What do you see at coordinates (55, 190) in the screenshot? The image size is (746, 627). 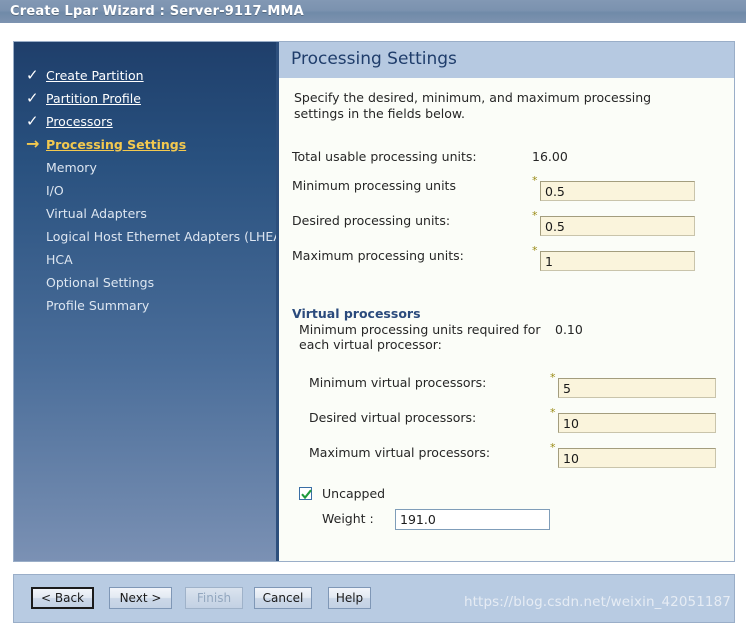 I see `sidebar-item-label: I/O` at bounding box center [55, 190].